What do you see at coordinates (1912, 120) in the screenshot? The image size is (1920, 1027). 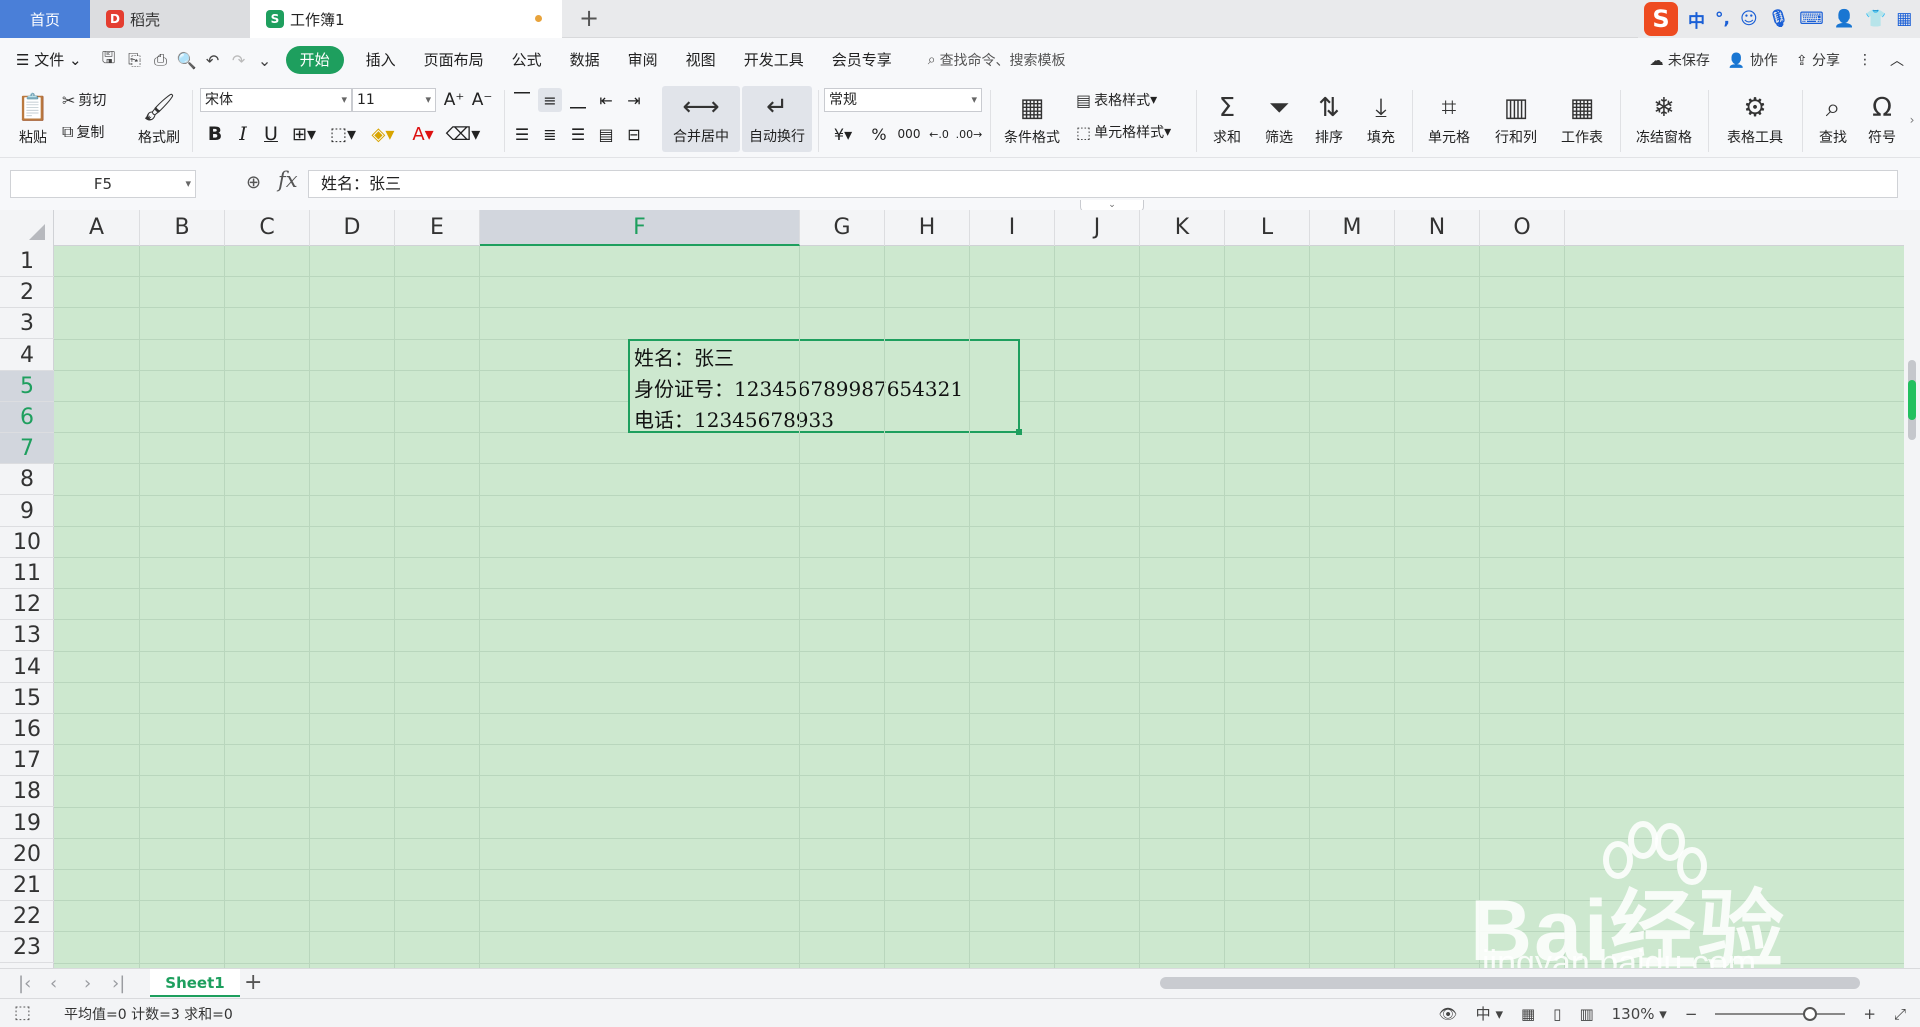 I see `ribbon-scroll-right-icon: ›` at bounding box center [1912, 120].